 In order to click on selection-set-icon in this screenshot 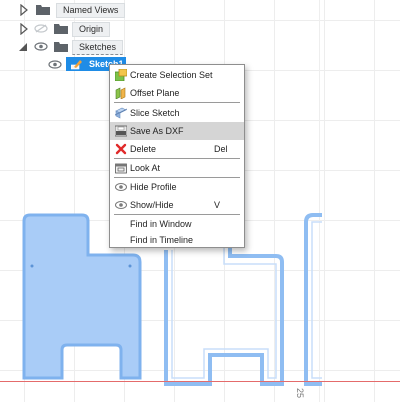, I will do `click(121, 75)`.